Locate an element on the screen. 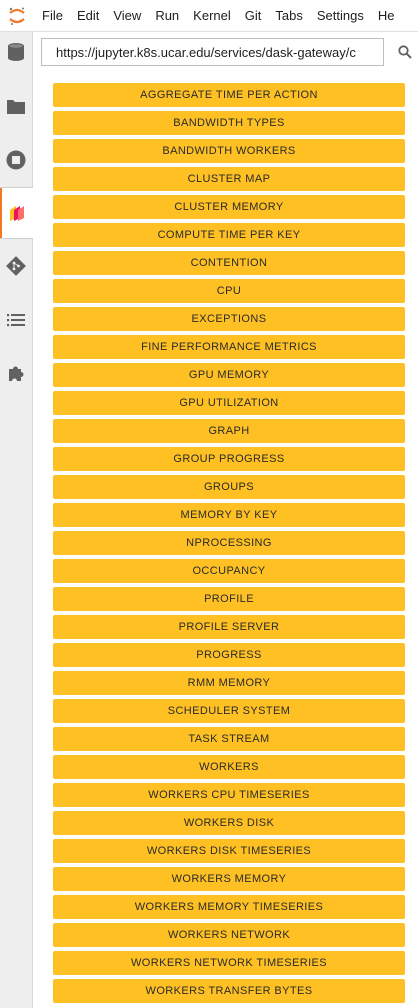 This screenshot has height=1008, width=418. workers-network-timeseries-button: WORKERS NETWORK TIMESERIES is located at coordinates (229, 963).